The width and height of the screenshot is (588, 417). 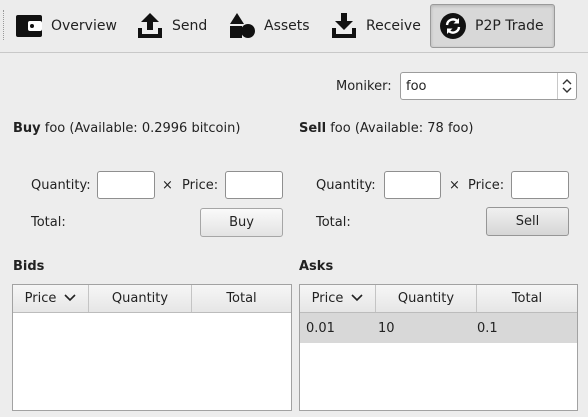 What do you see at coordinates (126, 185) in the screenshot?
I see `buy-quantity-input` at bounding box center [126, 185].